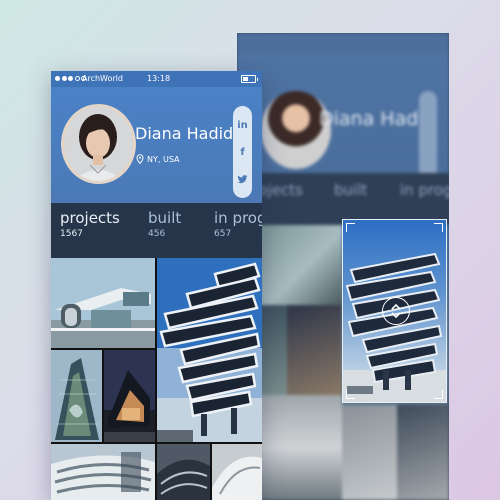 The height and width of the screenshot is (500, 500). I want to click on background-avatar, so click(296, 130).